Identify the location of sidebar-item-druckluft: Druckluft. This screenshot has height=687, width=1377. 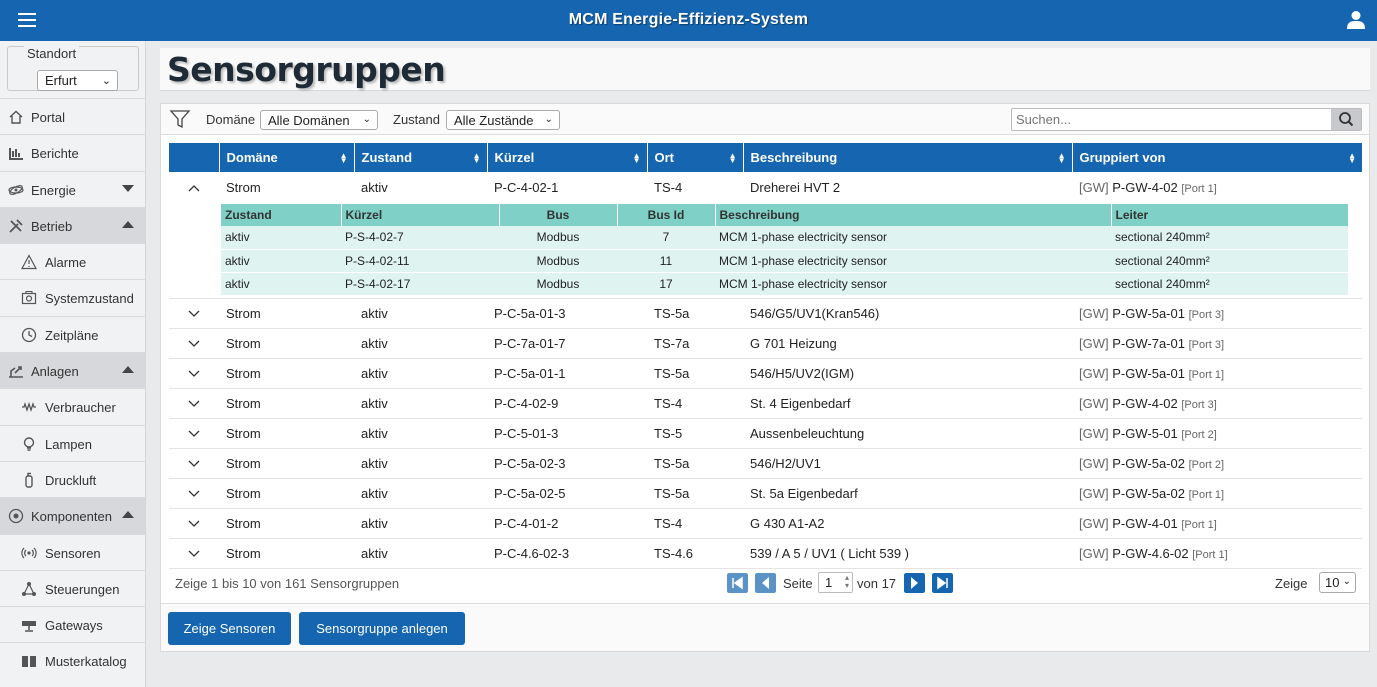
(72, 478).